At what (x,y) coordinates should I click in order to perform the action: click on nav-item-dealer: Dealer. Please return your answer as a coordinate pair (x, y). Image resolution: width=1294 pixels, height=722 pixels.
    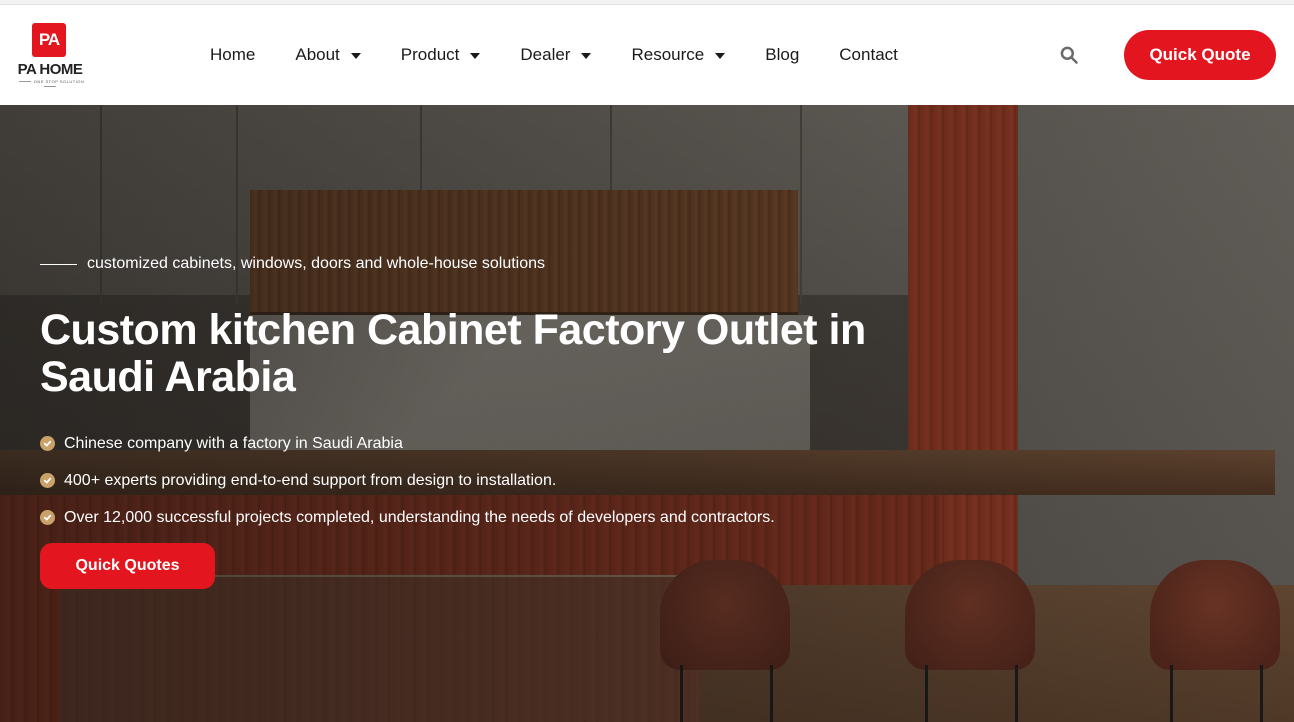
    Looking at the image, I should click on (556, 55).